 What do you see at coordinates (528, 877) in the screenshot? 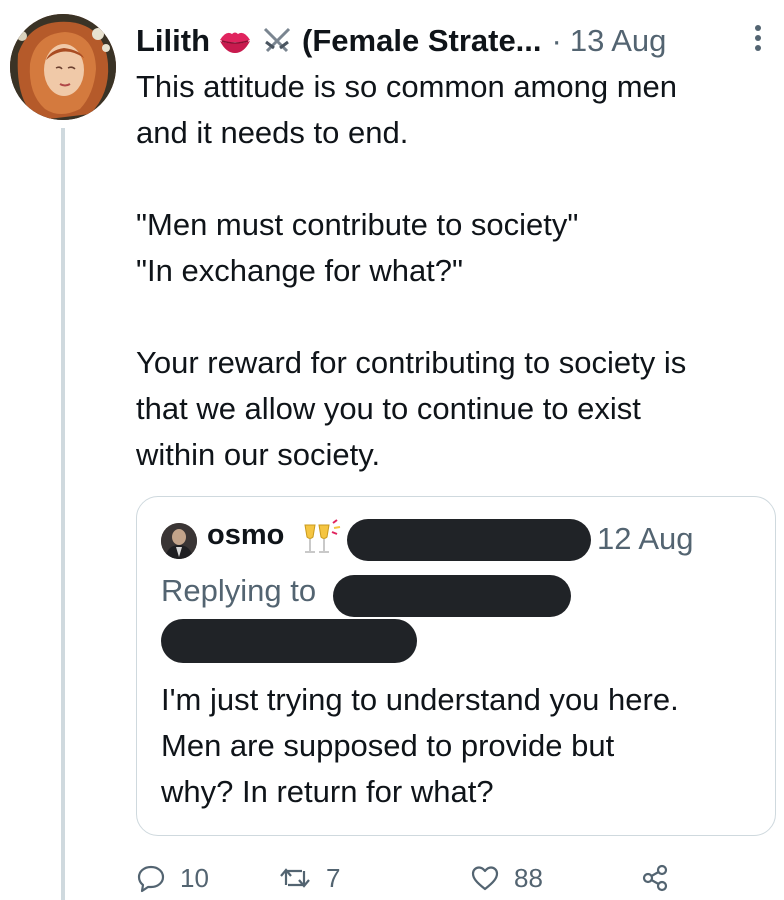
I see `like-count: 88` at bounding box center [528, 877].